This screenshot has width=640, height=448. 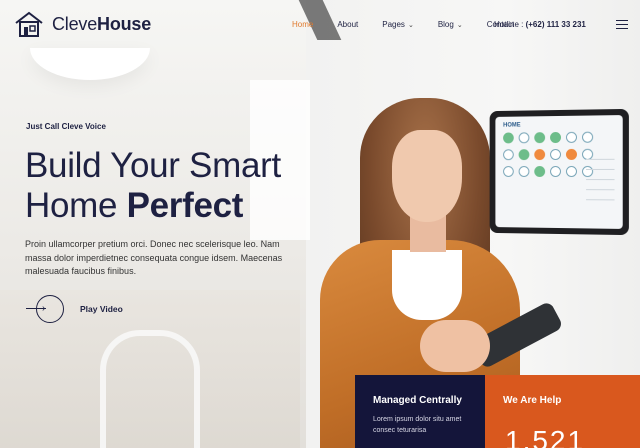 What do you see at coordinates (559, 172) in the screenshot?
I see `smart-home-panel: HOME` at bounding box center [559, 172].